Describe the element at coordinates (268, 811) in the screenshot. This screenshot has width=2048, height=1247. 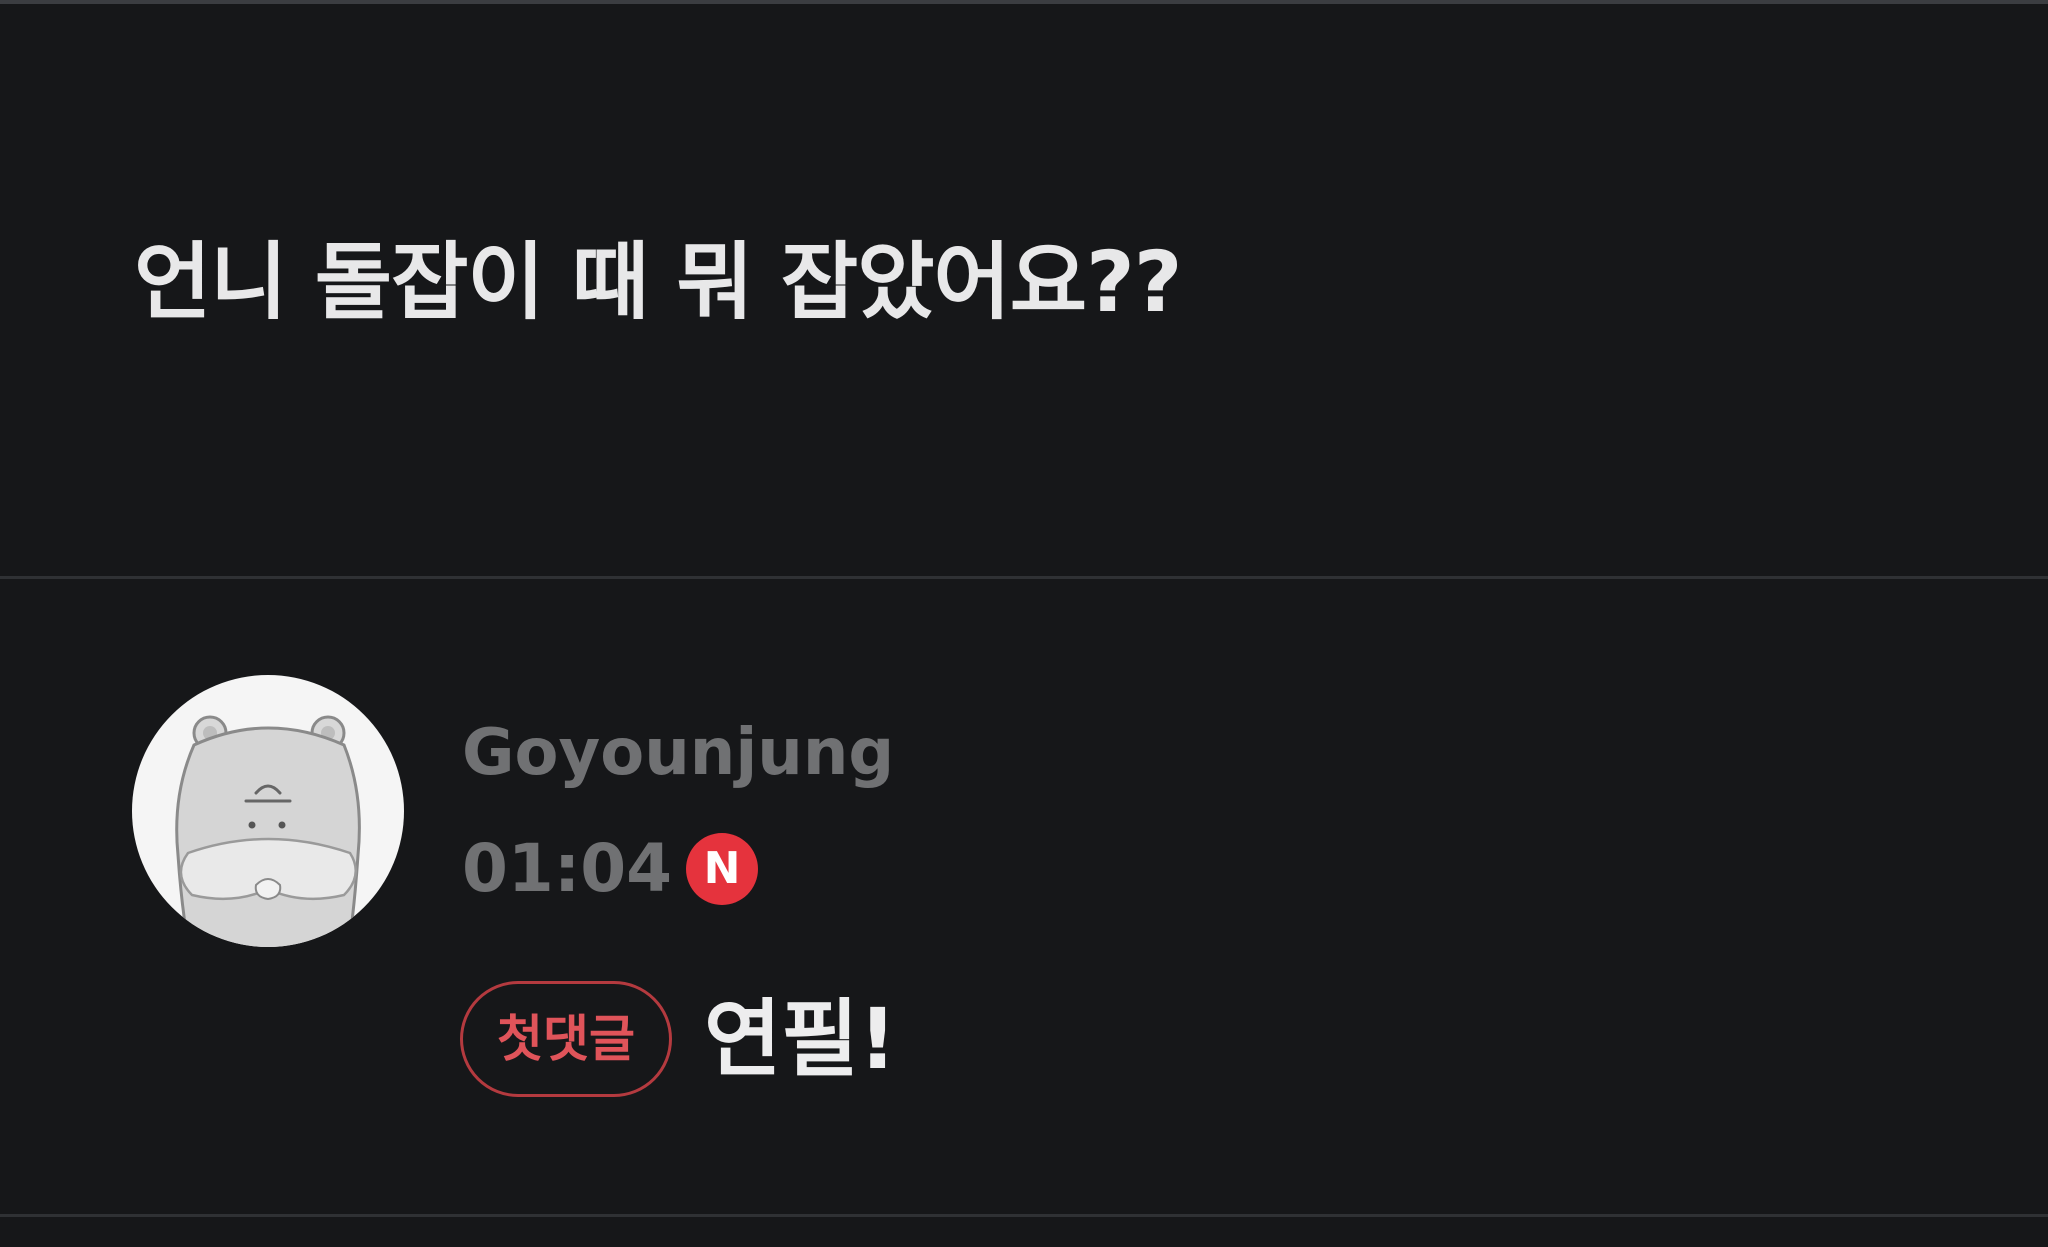
I see `hamster-avatar-icon` at that location.